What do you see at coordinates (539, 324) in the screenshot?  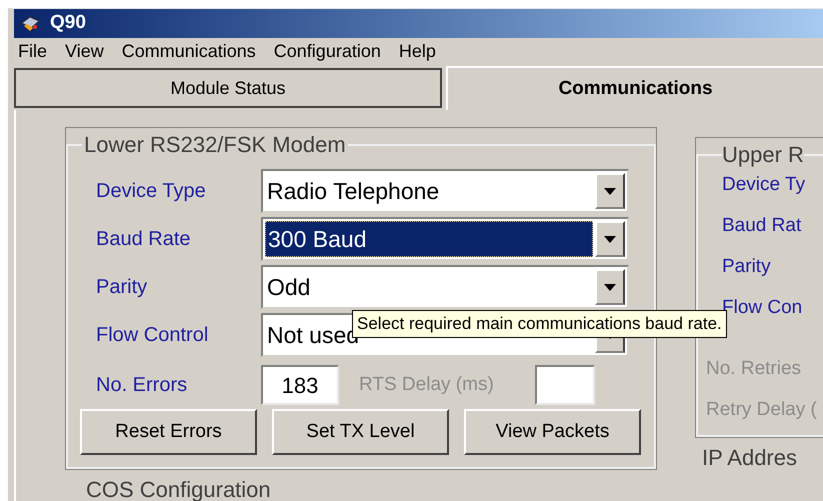 I see `tooltip: Select required main communications baud rate.` at bounding box center [539, 324].